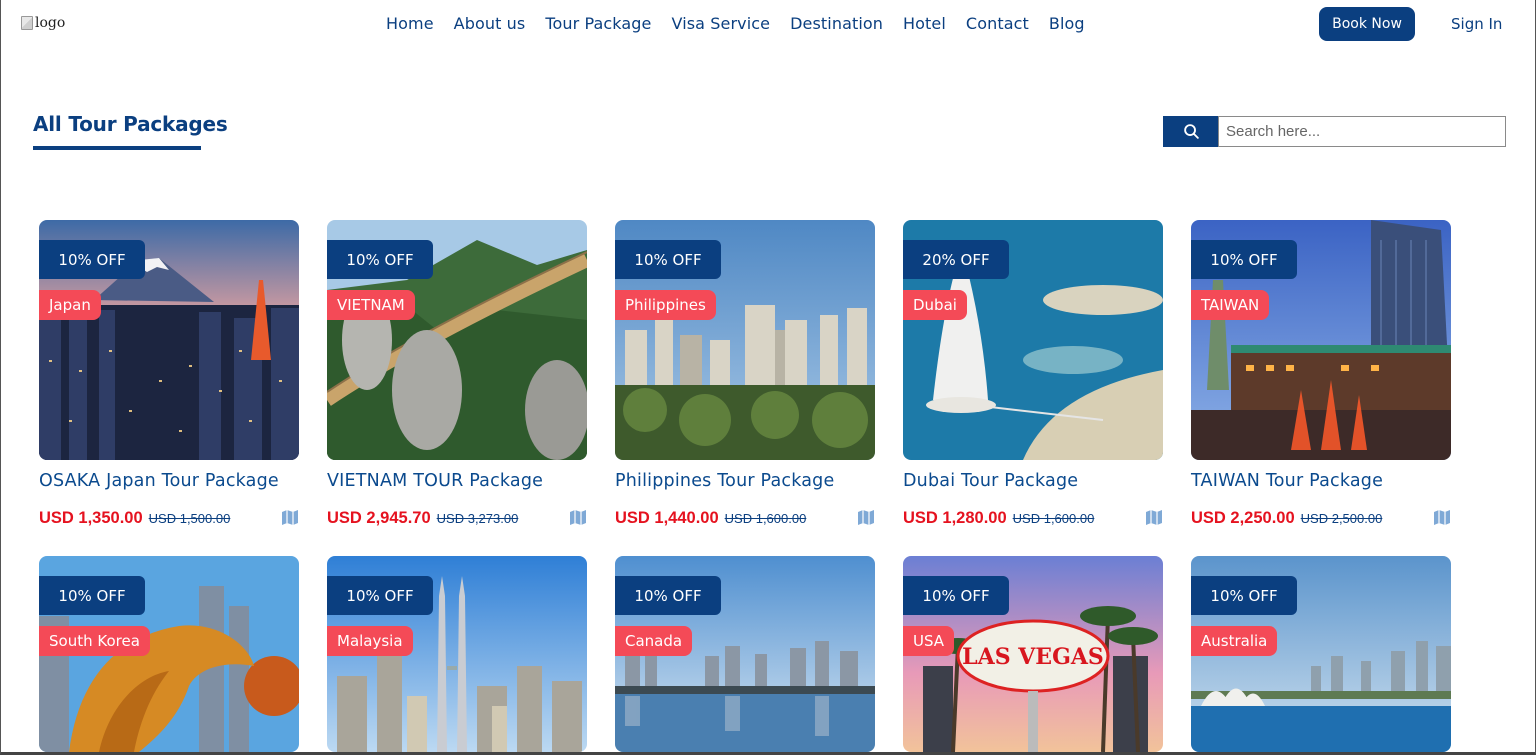 The height and width of the screenshot is (755, 1536). I want to click on country-badge: Japan, so click(70, 305).